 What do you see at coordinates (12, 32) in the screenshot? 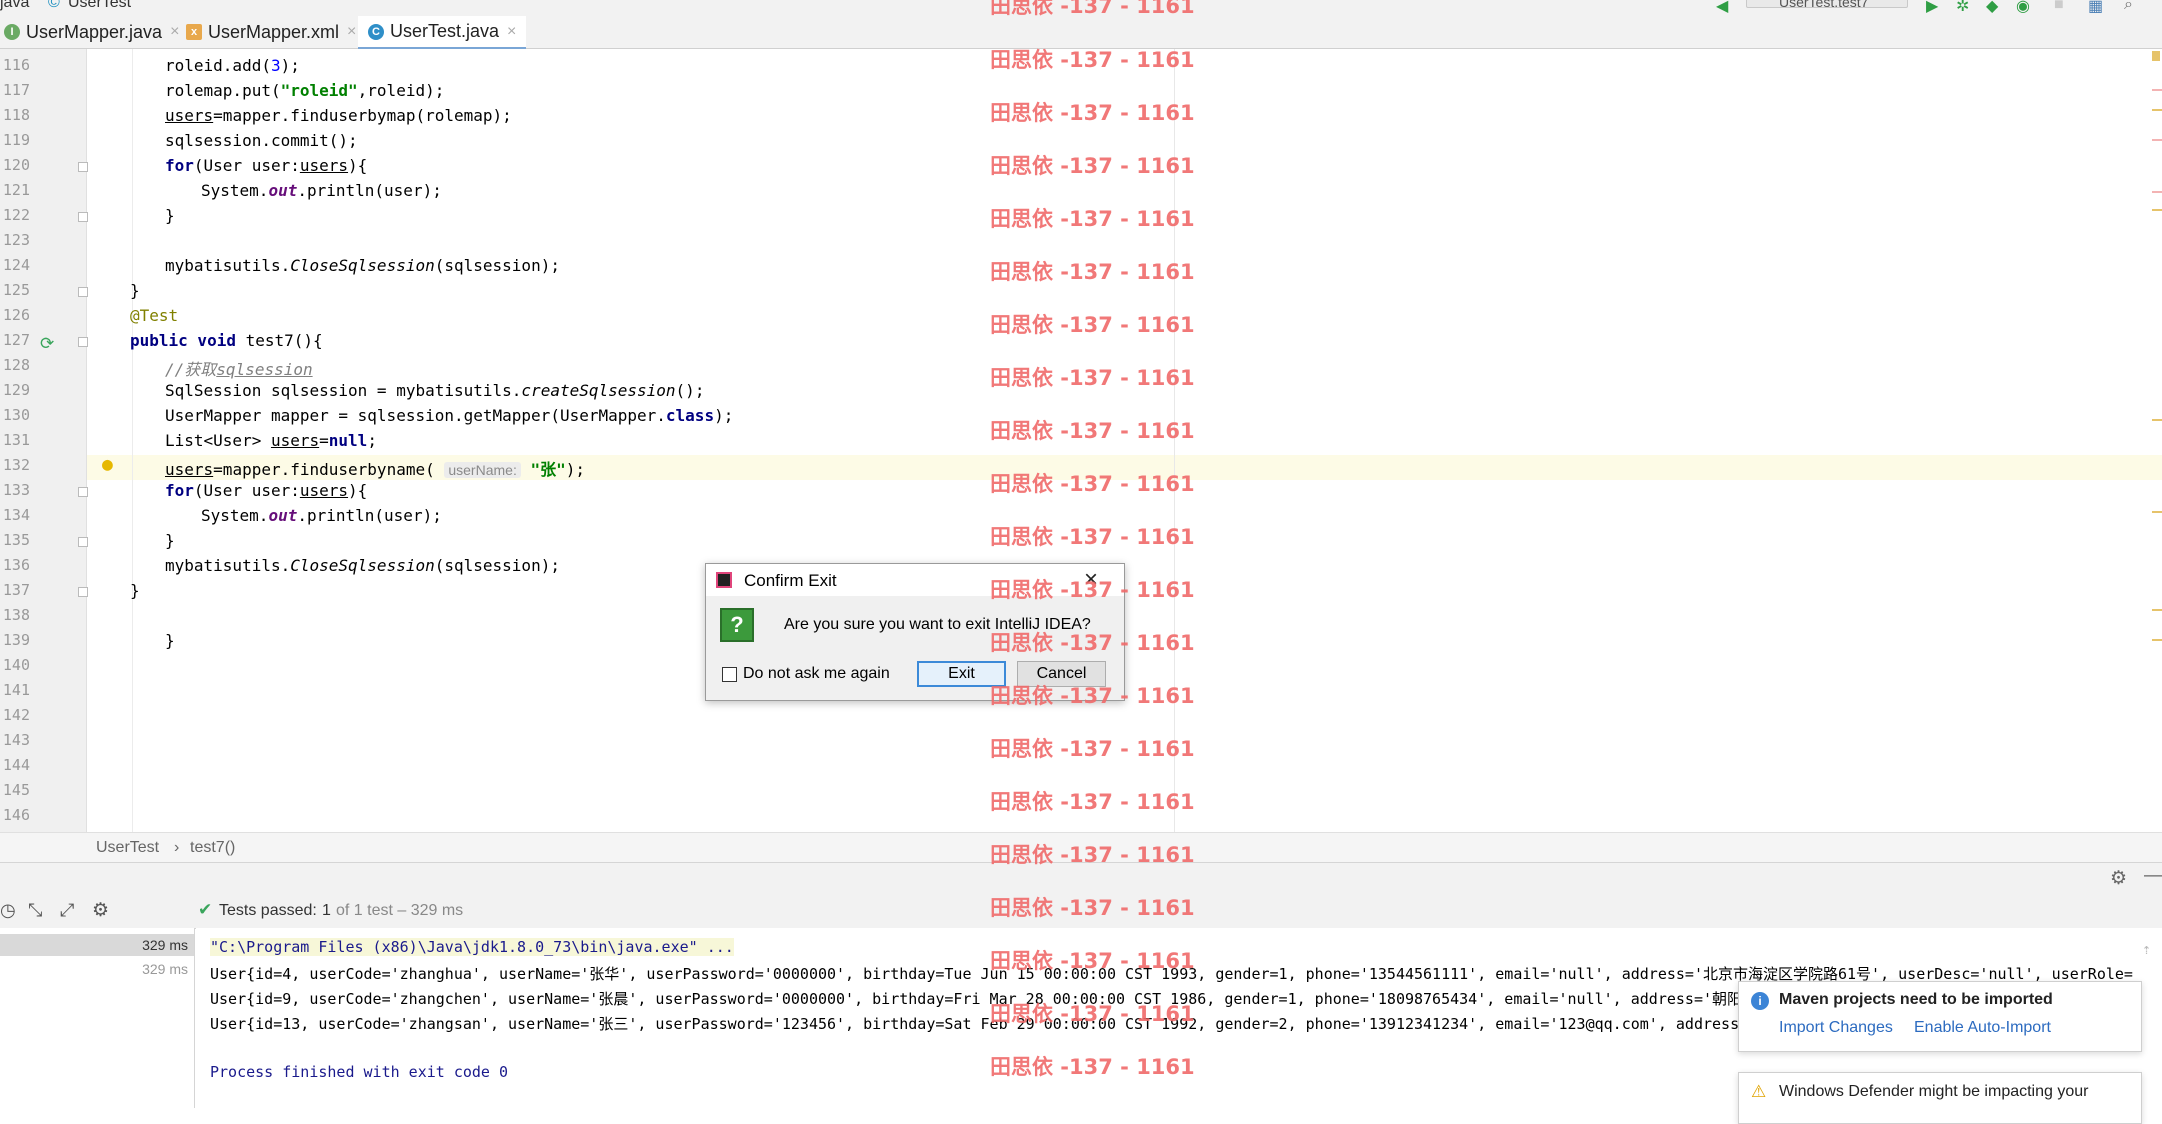
I see `interface-icon: I` at bounding box center [12, 32].